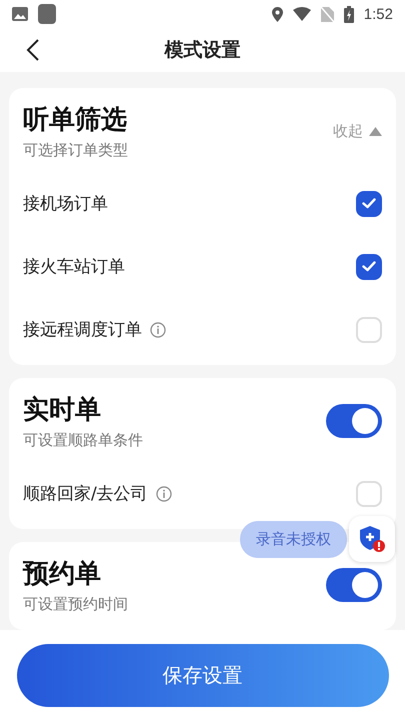  I want to click on status-time: 1:52, so click(378, 14).